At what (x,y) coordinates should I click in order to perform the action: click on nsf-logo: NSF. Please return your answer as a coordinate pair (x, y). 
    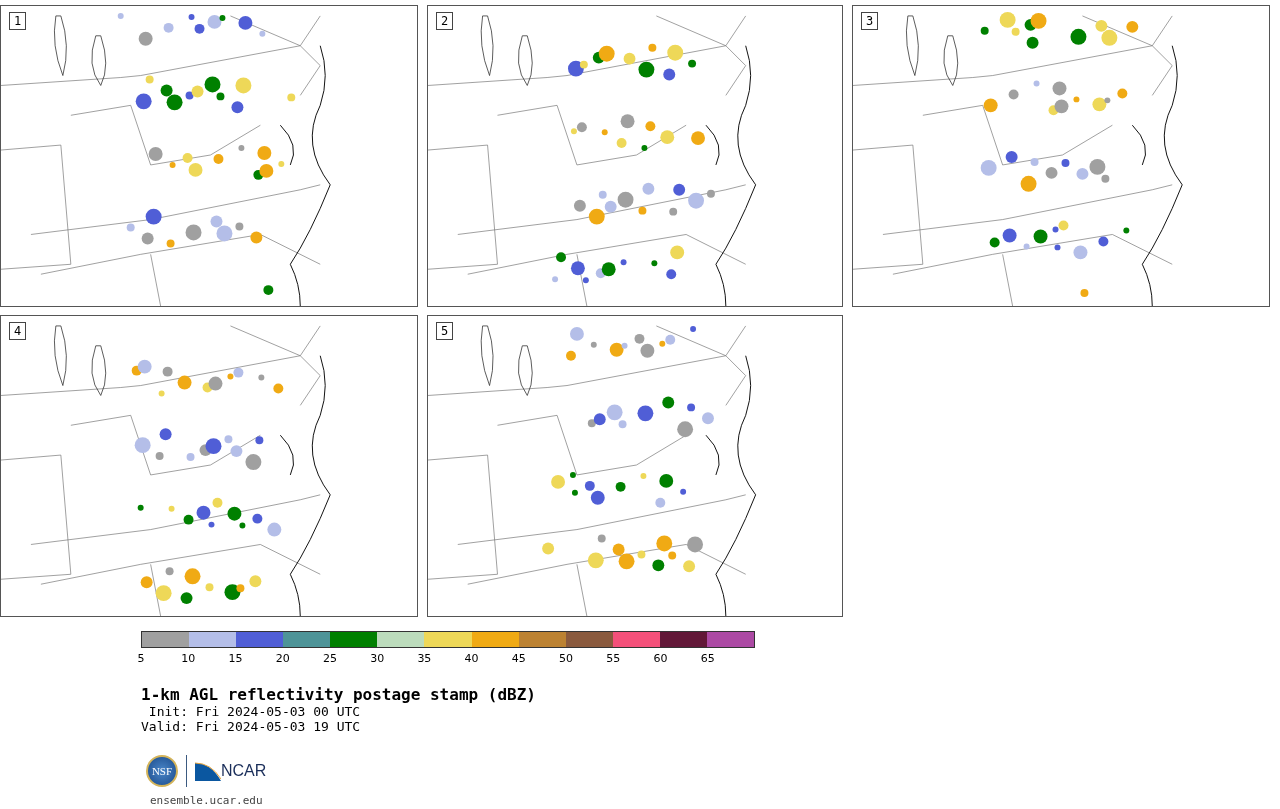
    Looking at the image, I should click on (162, 771).